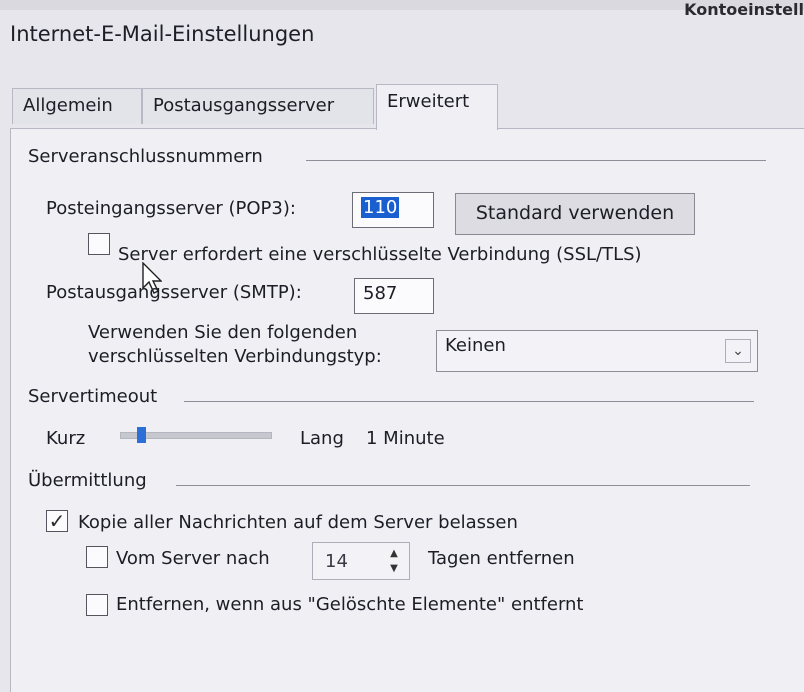 This screenshot has height=692, width=804. What do you see at coordinates (145, 156) in the screenshot?
I see `group-title-server-ports: Serveranschlussnummern` at bounding box center [145, 156].